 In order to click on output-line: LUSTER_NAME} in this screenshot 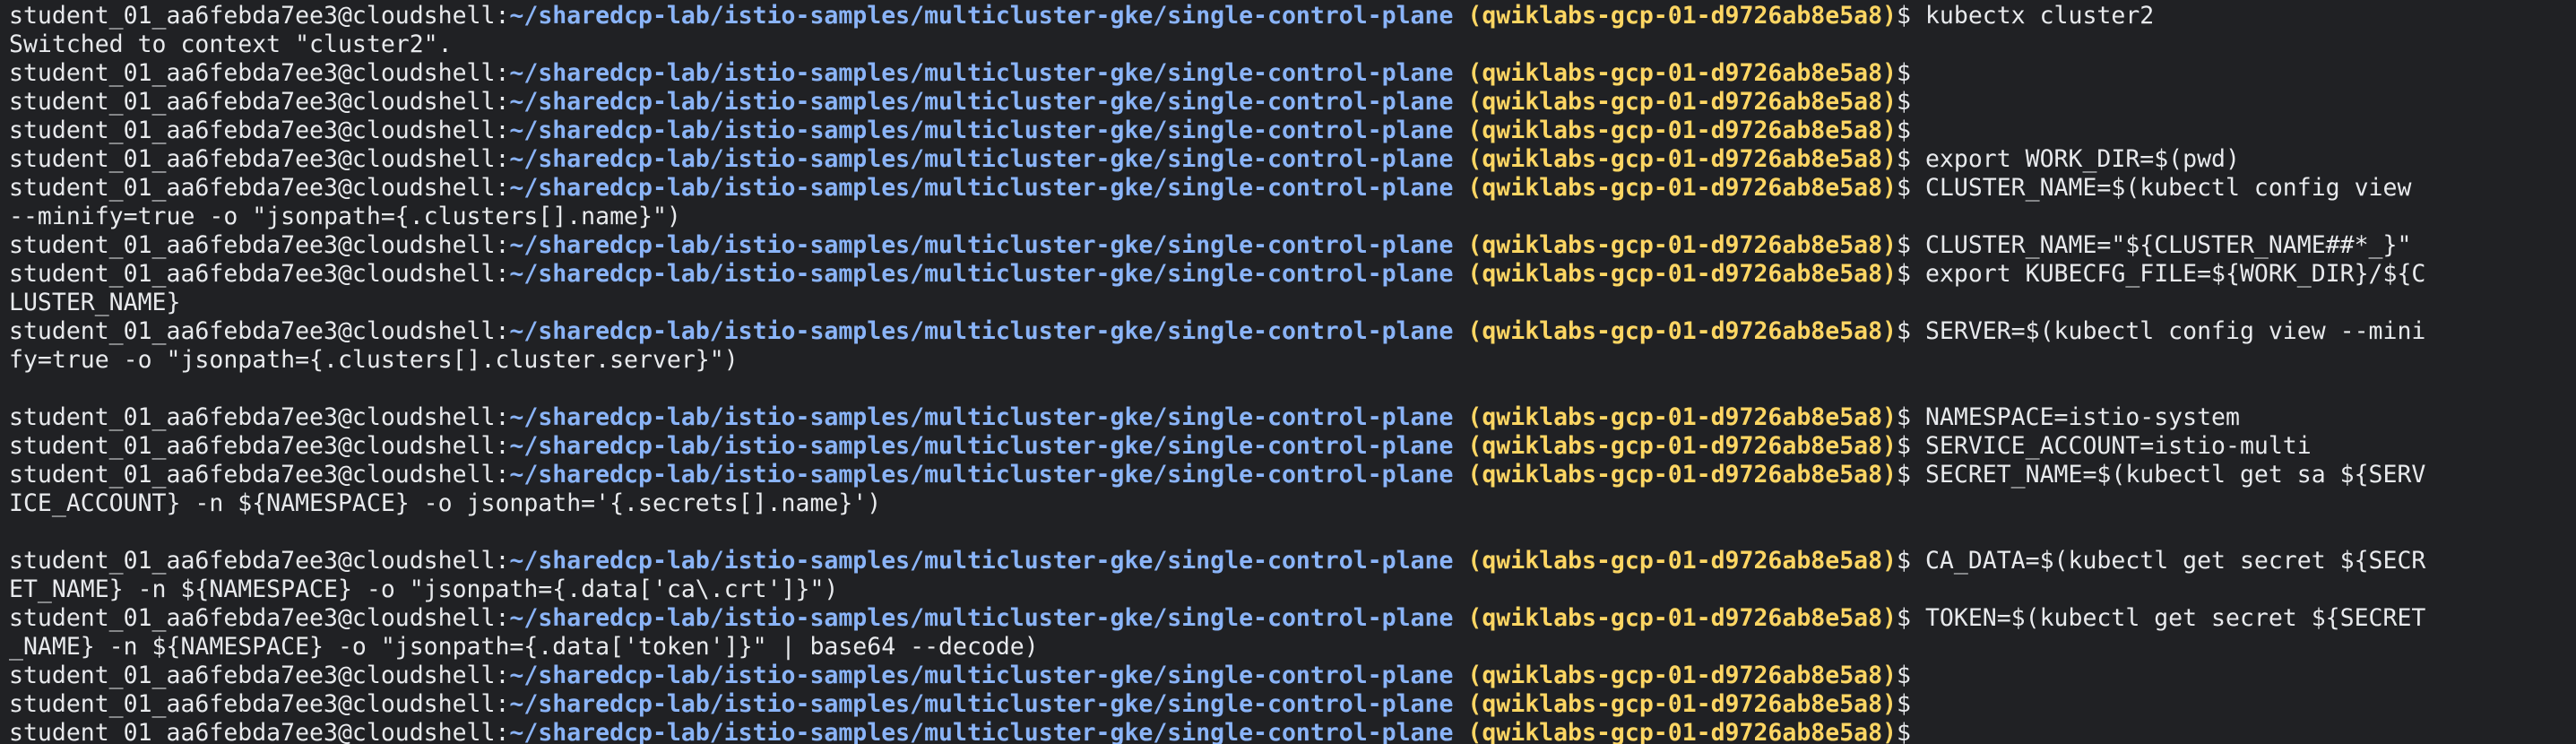, I will do `click(1292, 303)`.